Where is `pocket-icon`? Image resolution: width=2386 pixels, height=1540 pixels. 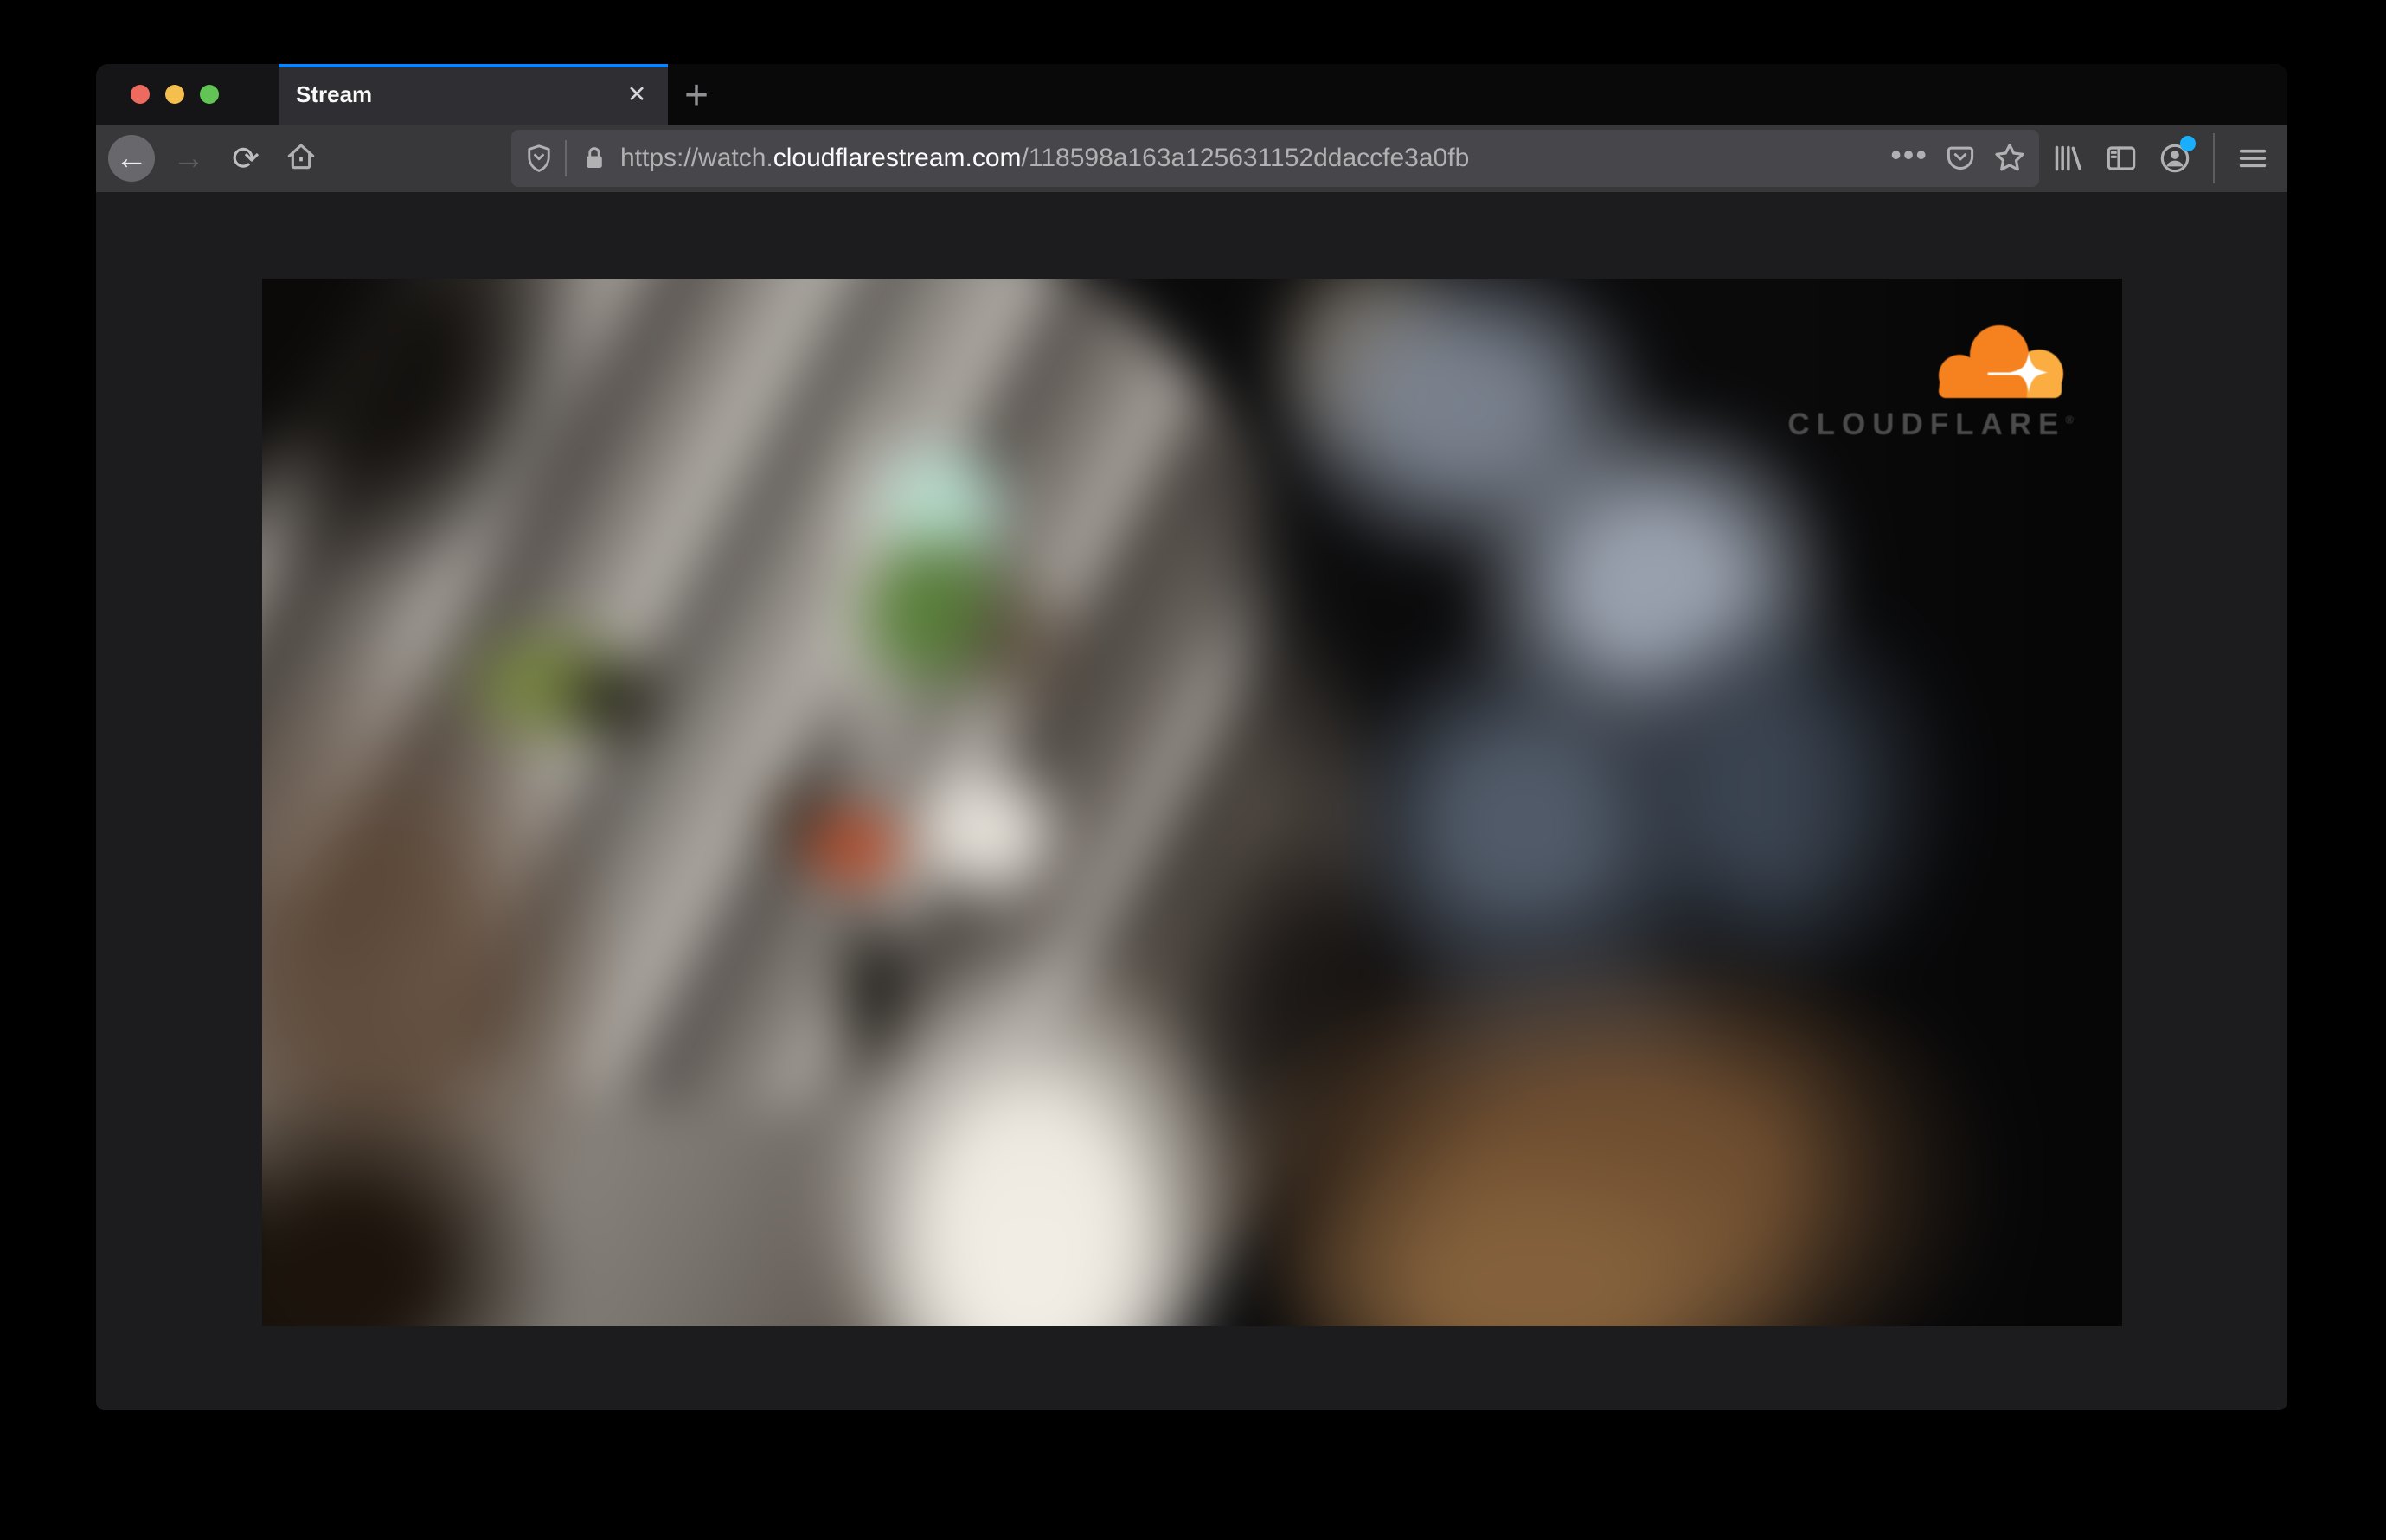
pocket-icon is located at coordinates (1961, 158).